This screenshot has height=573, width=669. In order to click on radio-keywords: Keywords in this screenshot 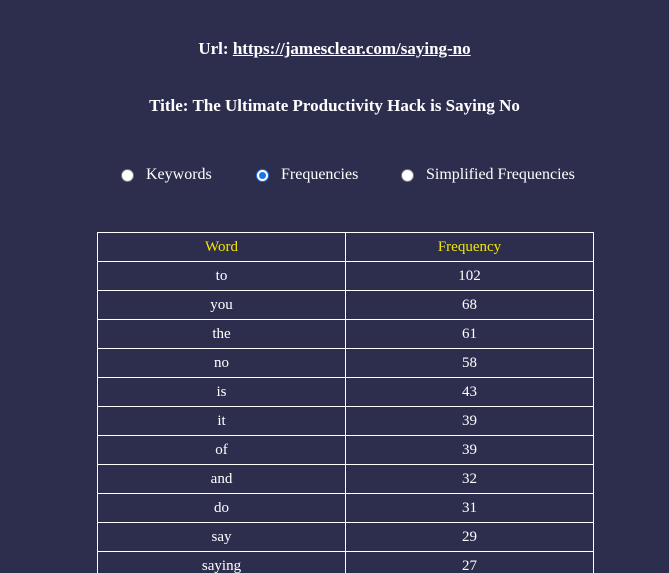, I will do `click(166, 175)`.